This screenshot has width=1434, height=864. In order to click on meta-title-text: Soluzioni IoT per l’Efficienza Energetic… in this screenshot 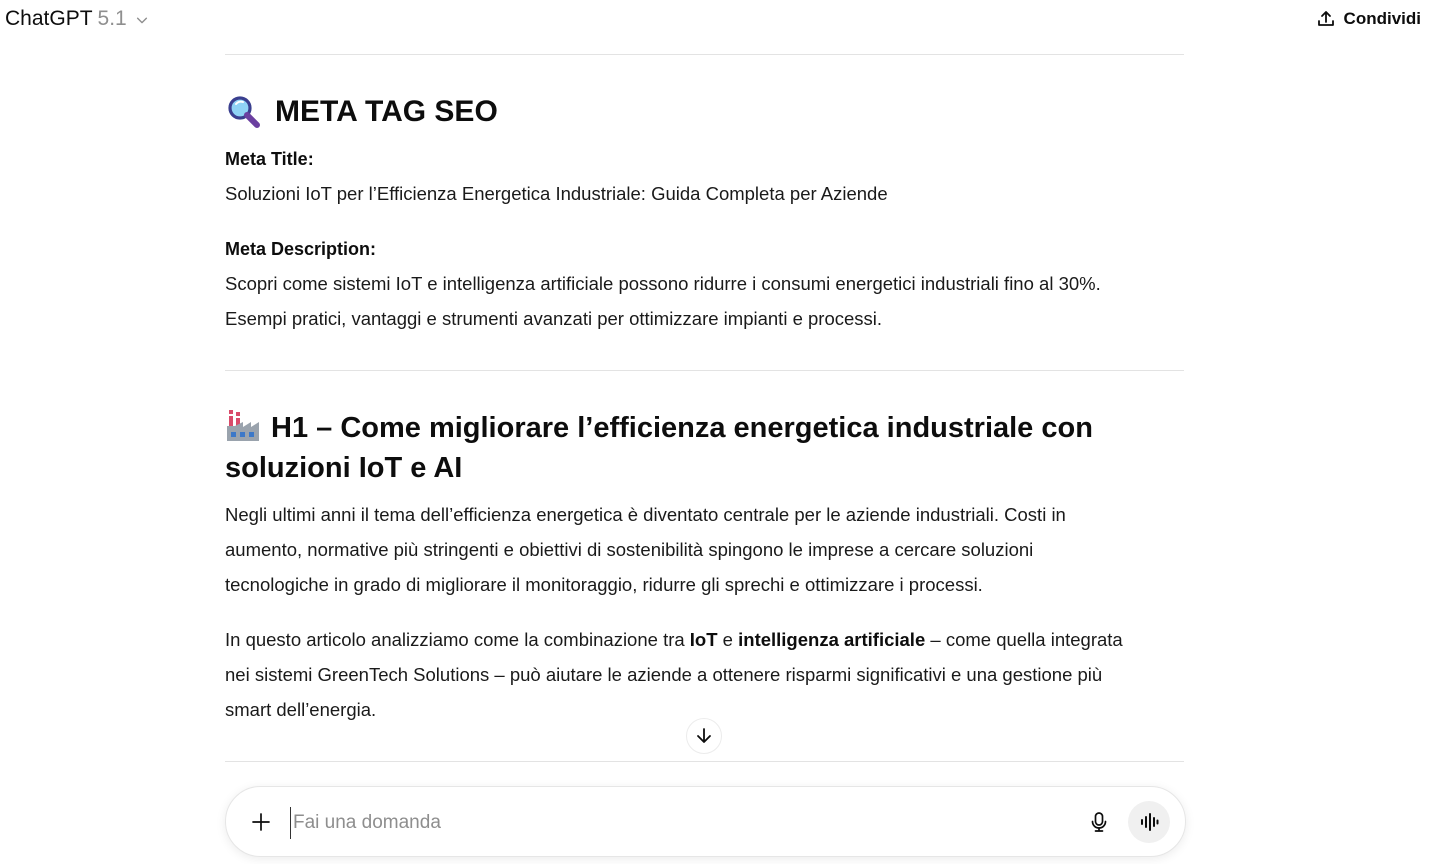, I will do `click(556, 193)`.